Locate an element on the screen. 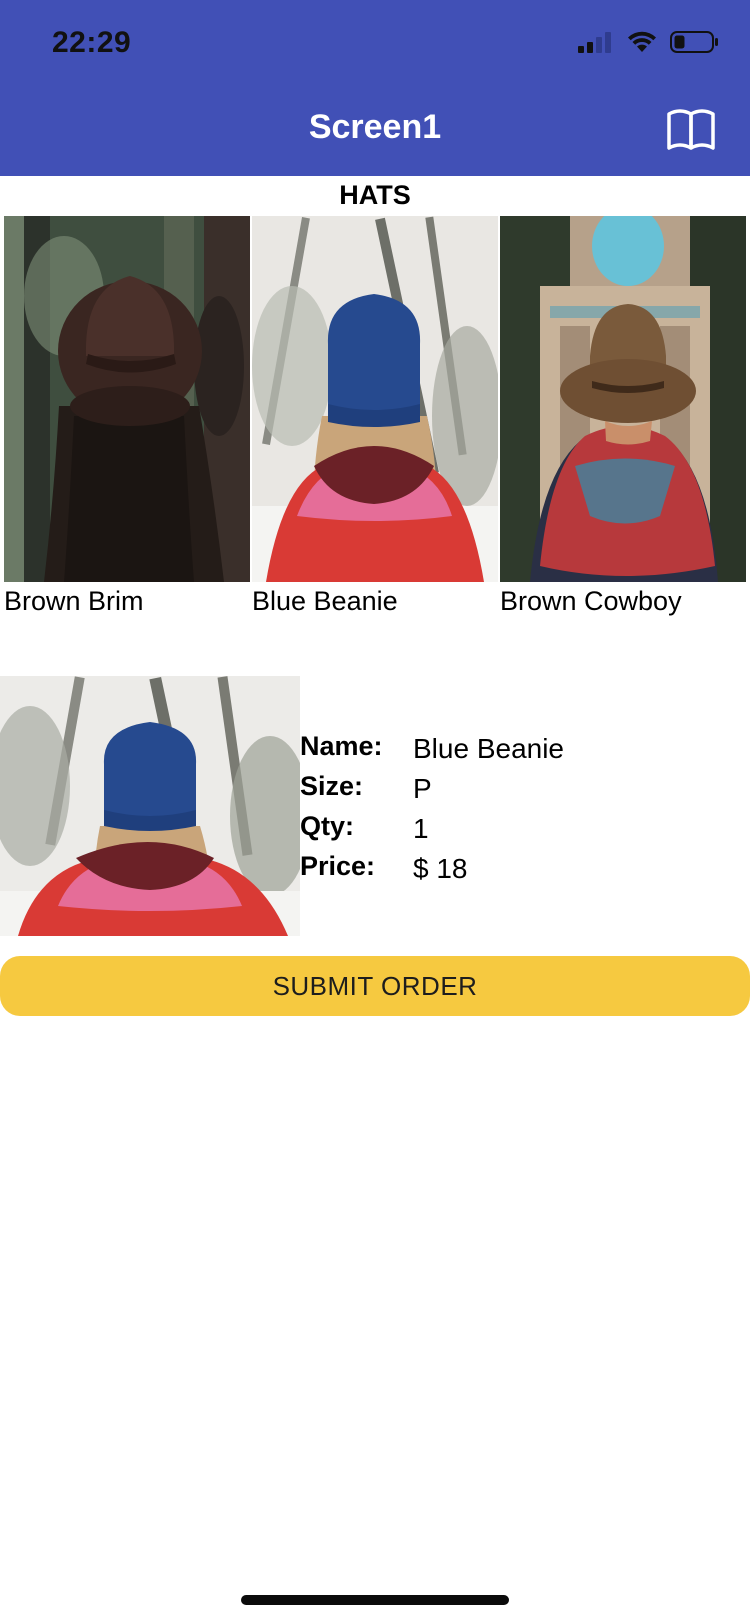 This screenshot has height=1624, width=750. gallery-item-brown-cowboy: Brown Cowboy is located at coordinates (624, 416).